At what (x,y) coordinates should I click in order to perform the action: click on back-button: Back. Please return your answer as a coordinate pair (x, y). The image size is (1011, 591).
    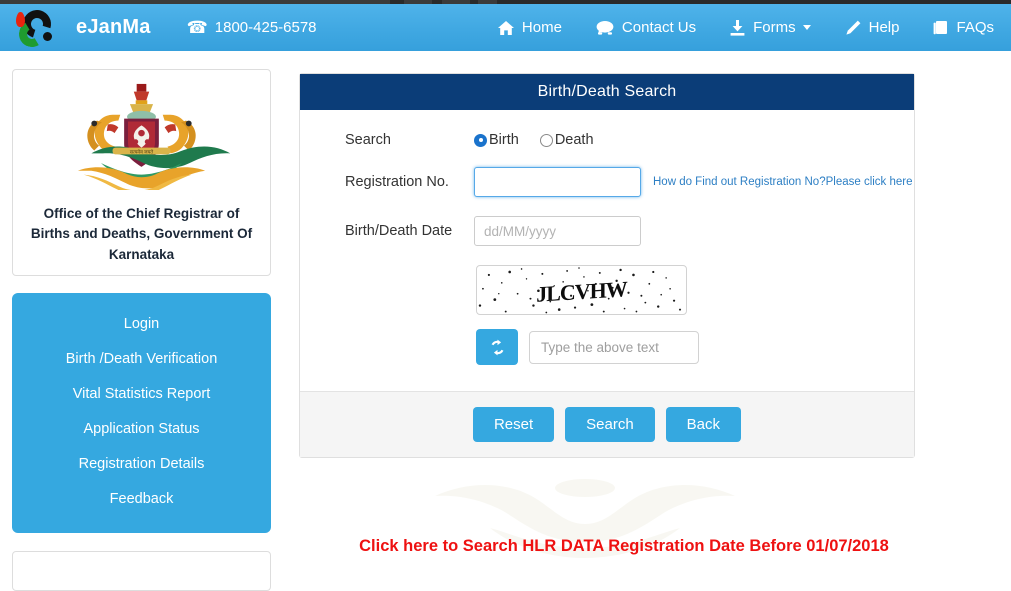
    Looking at the image, I should click on (703, 424).